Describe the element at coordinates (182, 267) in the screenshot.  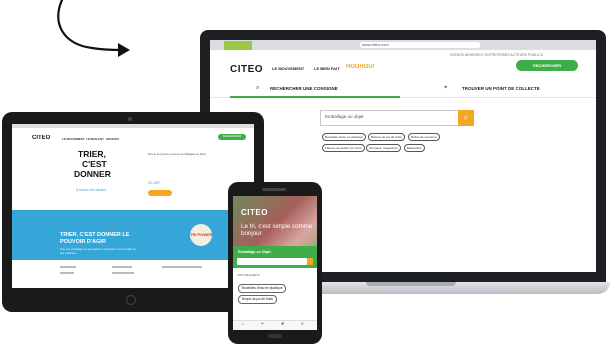
I see `footer-social` at that location.